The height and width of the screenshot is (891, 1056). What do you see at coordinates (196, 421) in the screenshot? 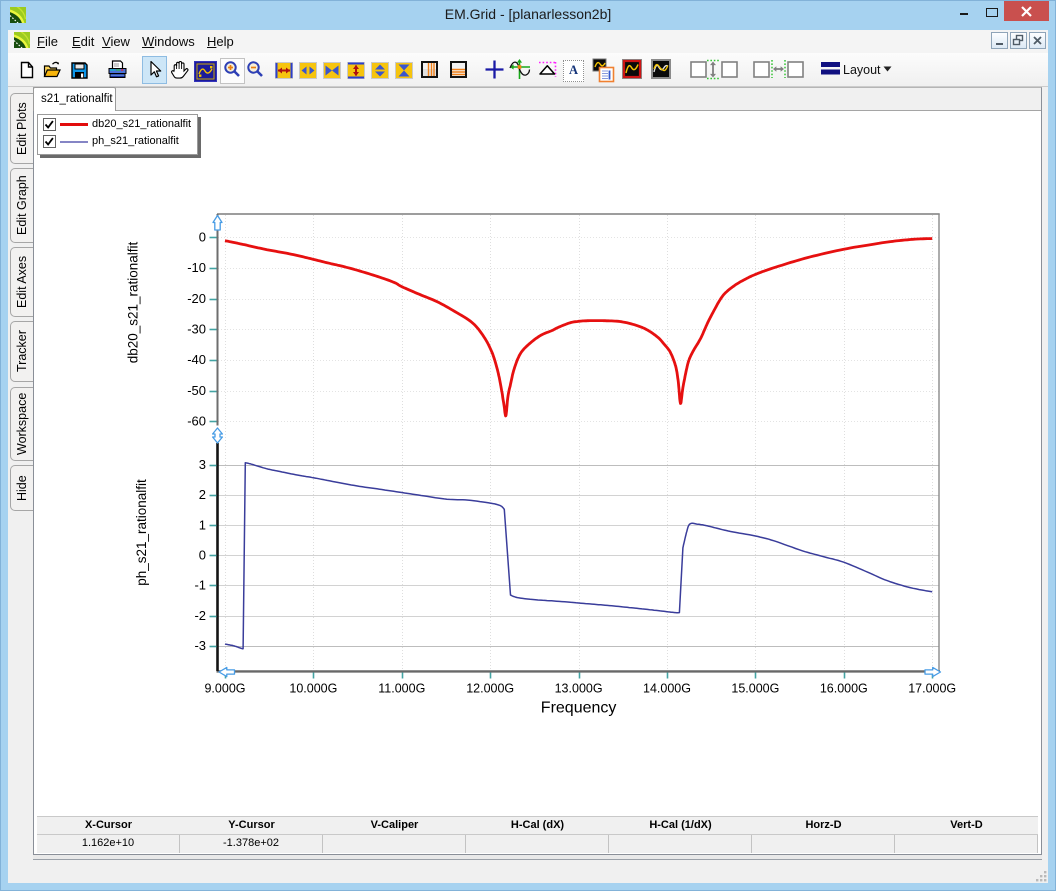
I see `svg-text: -60` at bounding box center [196, 421].